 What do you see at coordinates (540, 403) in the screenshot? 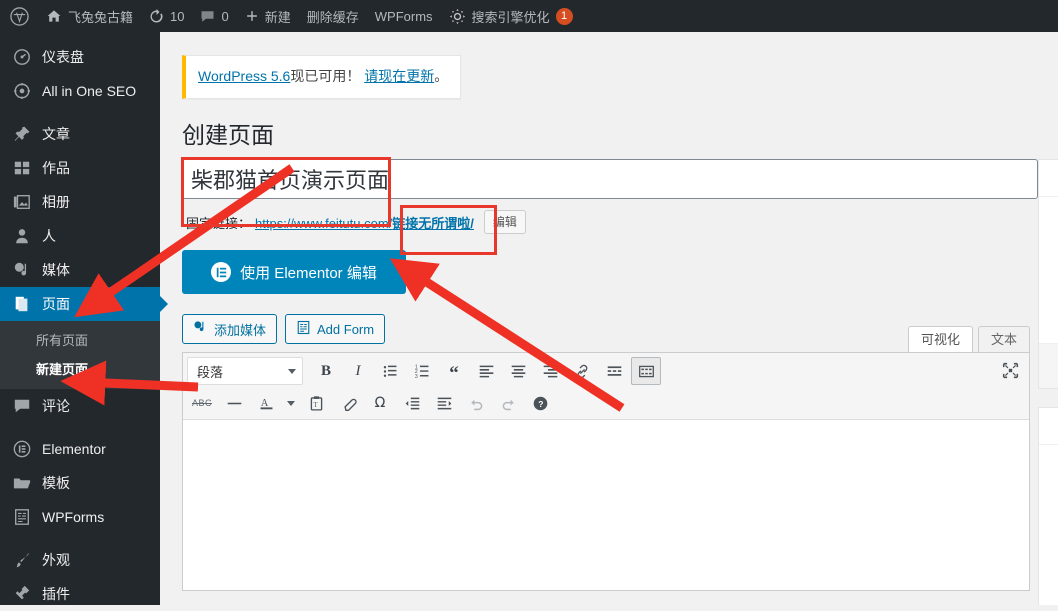
I see `keyboard-shortcuts-help-icon: ?` at bounding box center [540, 403].